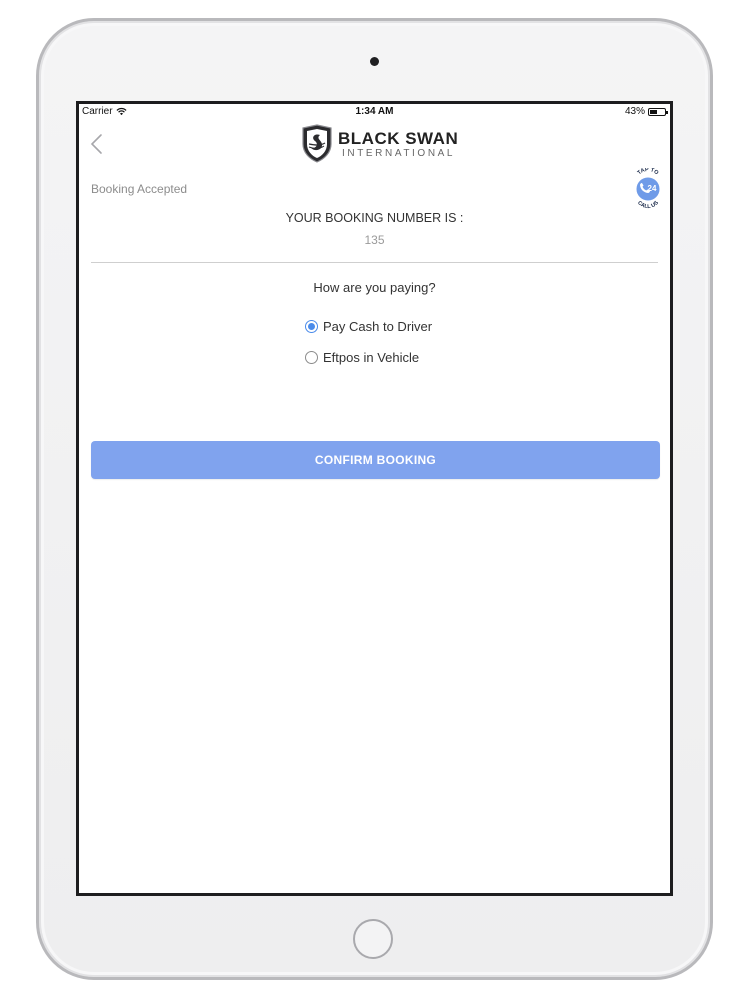  I want to click on battery-icon, so click(658, 111).